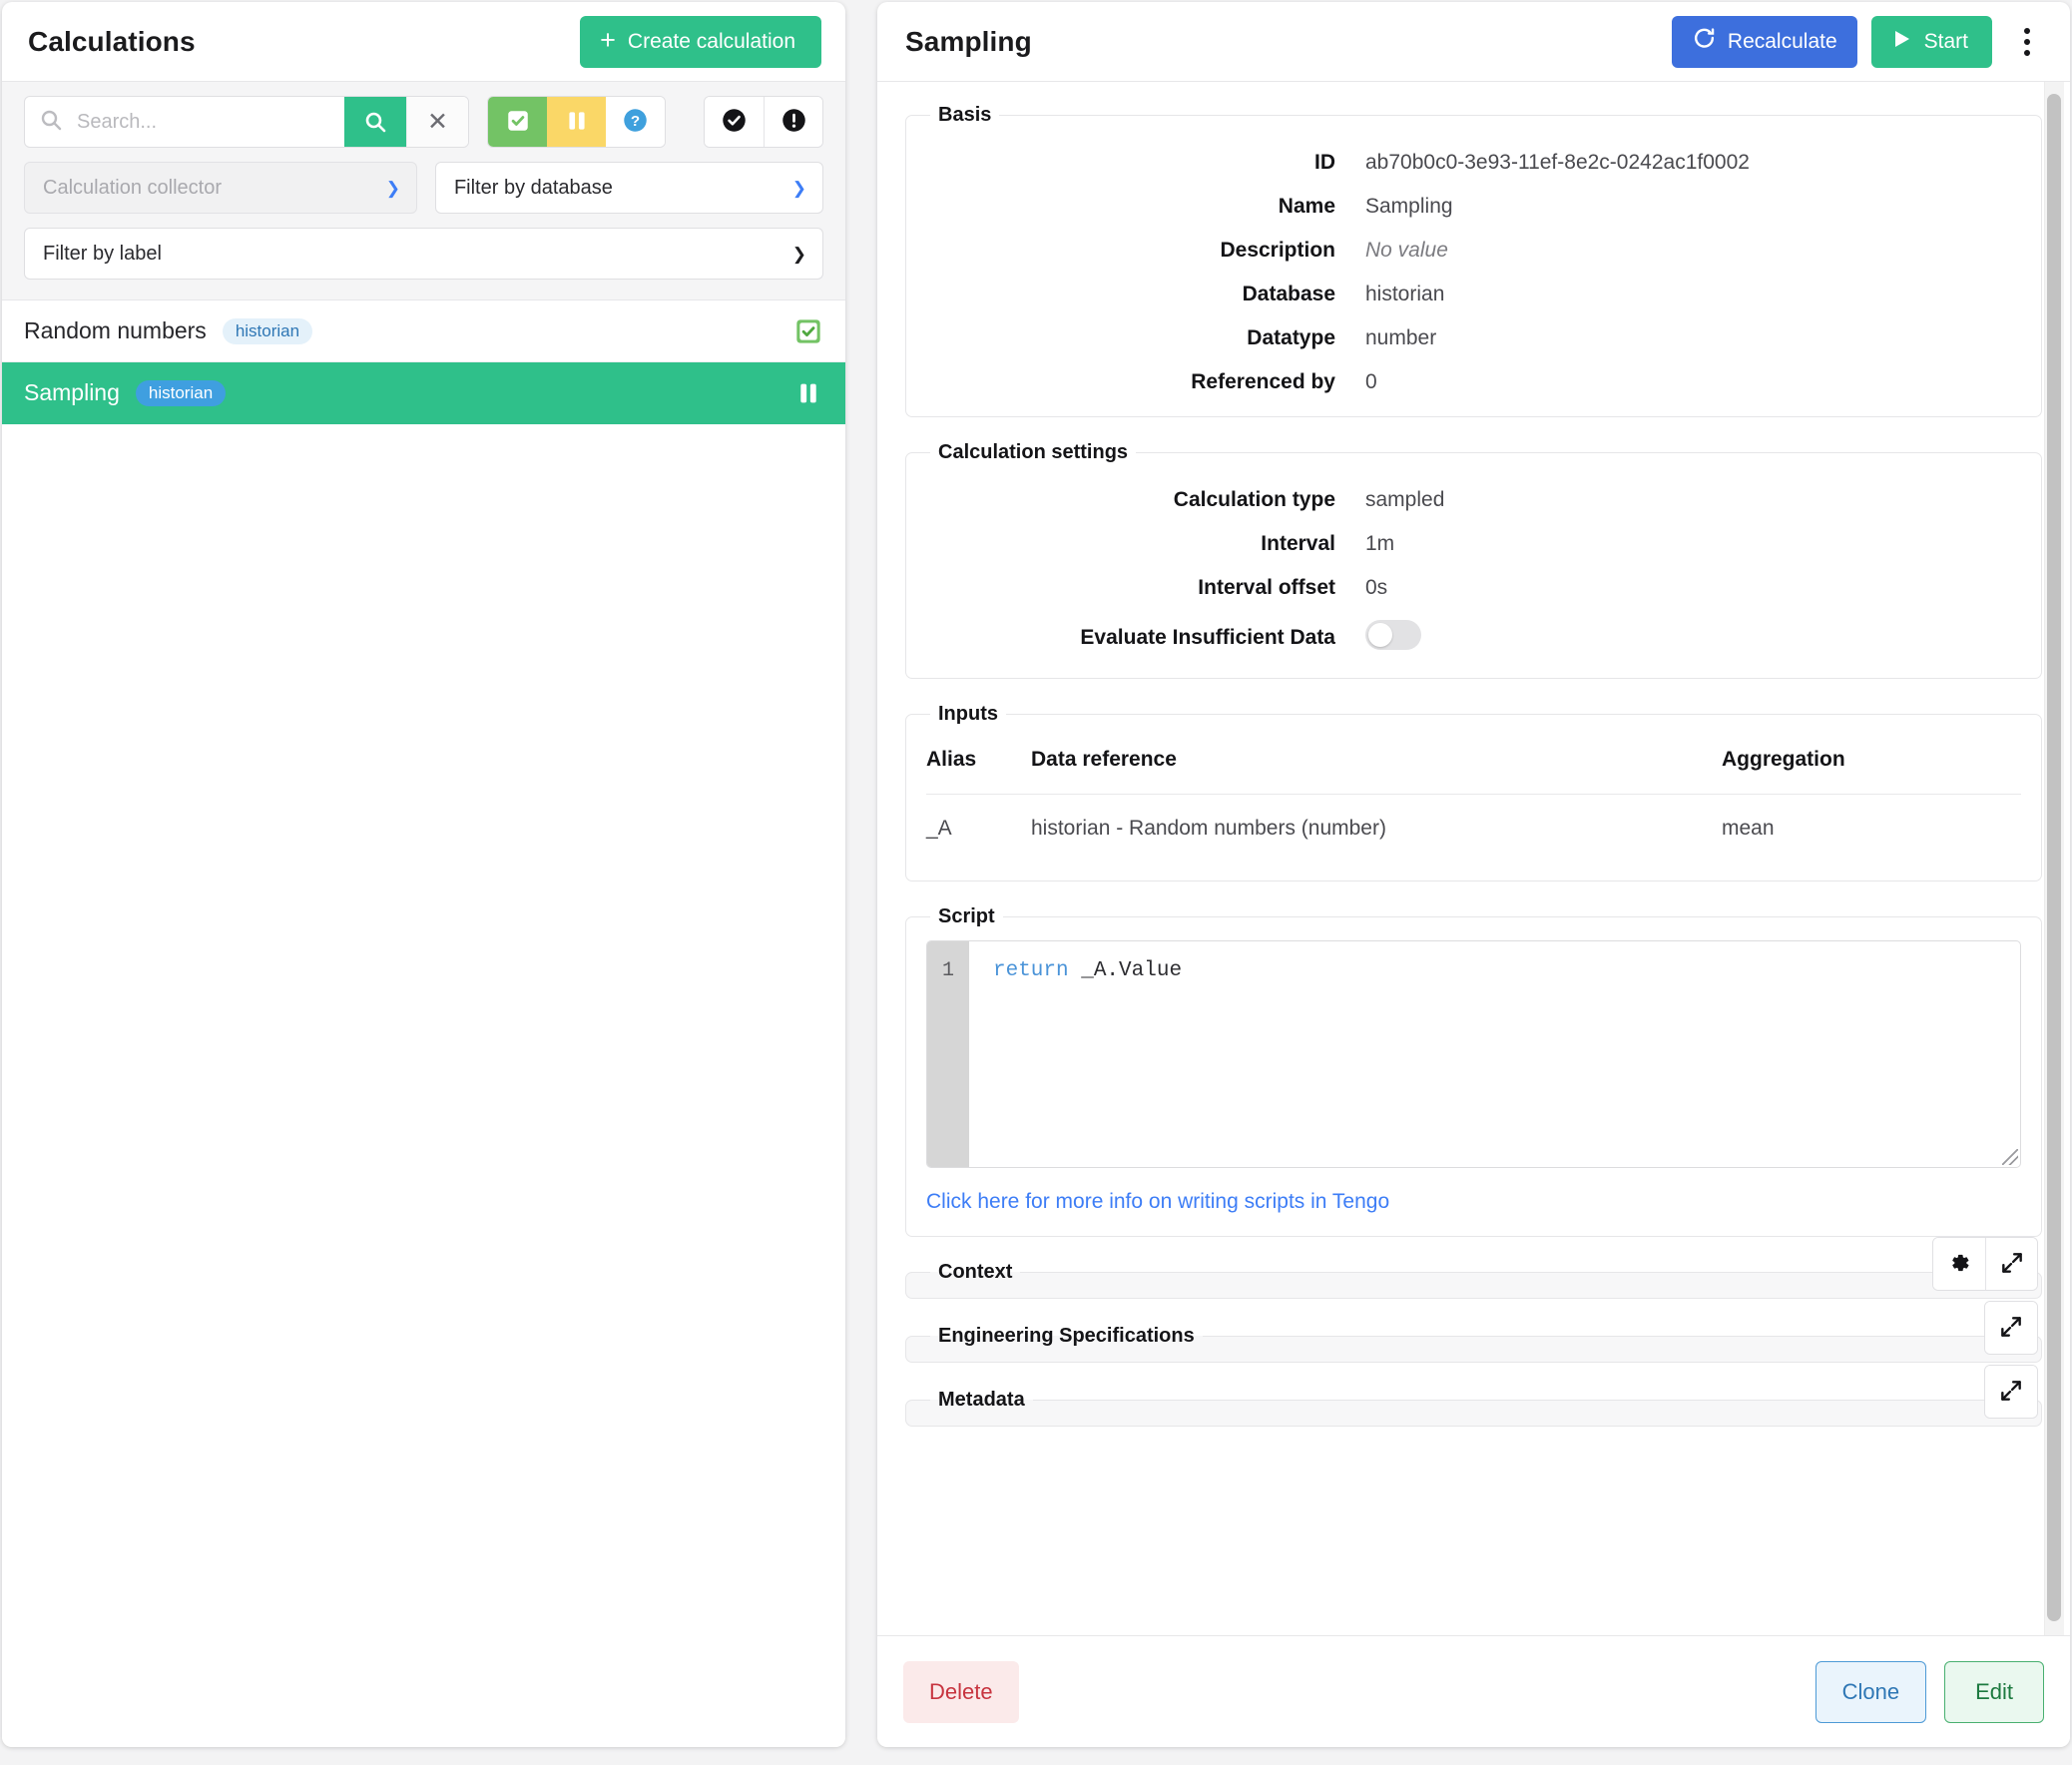 Image resolution: width=2072 pixels, height=1765 pixels. What do you see at coordinates (1474, 1344) in the screenshot?
I see `engineering-specifications-fieldset: Engineering Specifications` at bounding box center [1474, 1344].